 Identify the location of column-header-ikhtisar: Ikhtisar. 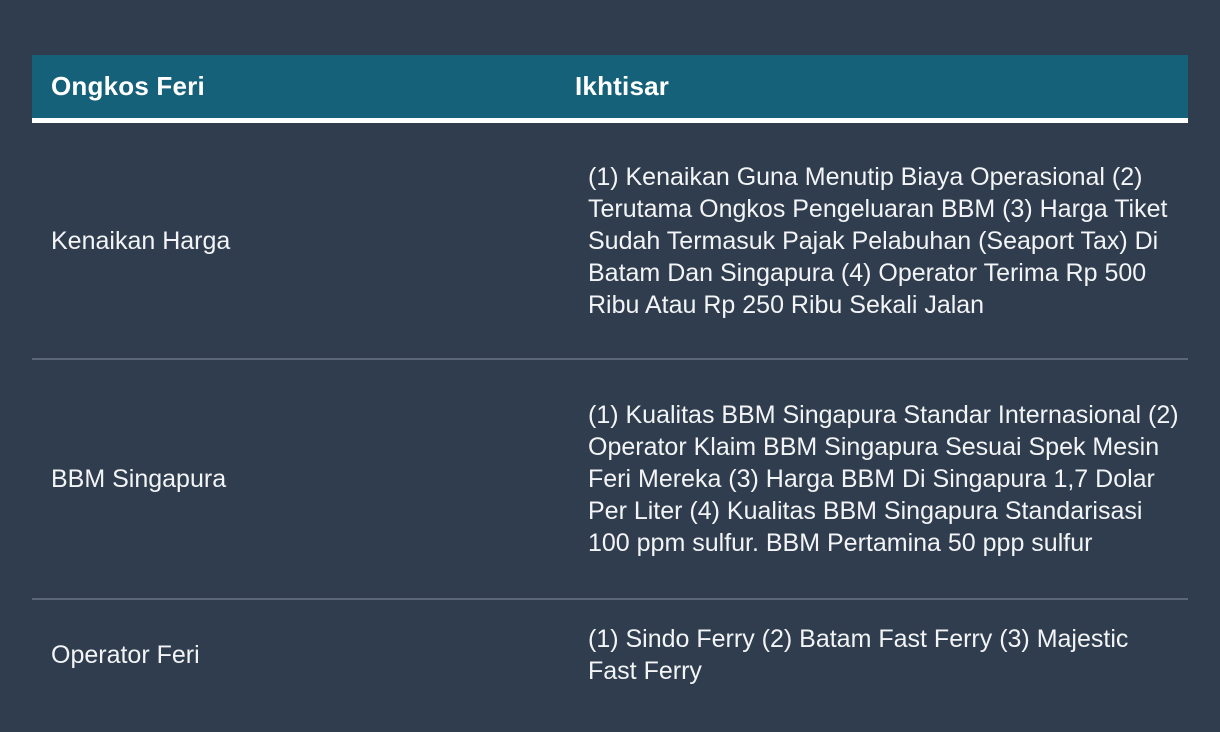
(622, 86).